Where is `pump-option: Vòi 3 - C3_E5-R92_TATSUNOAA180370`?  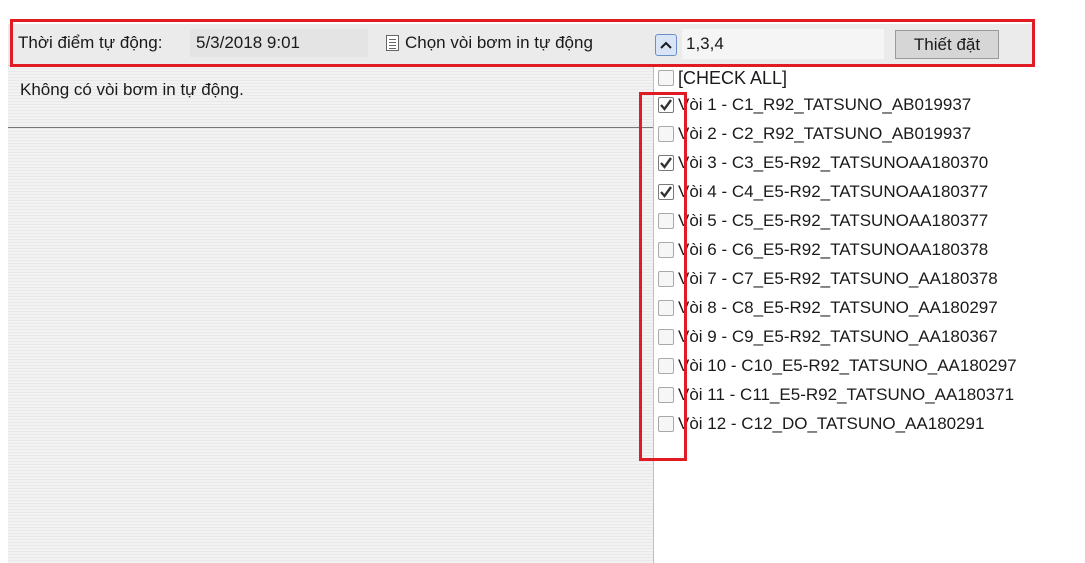
pump-option: Vòi 3 - C3_E5-R92_TATSUNOAA180370 is located at coordinates (823, 163).